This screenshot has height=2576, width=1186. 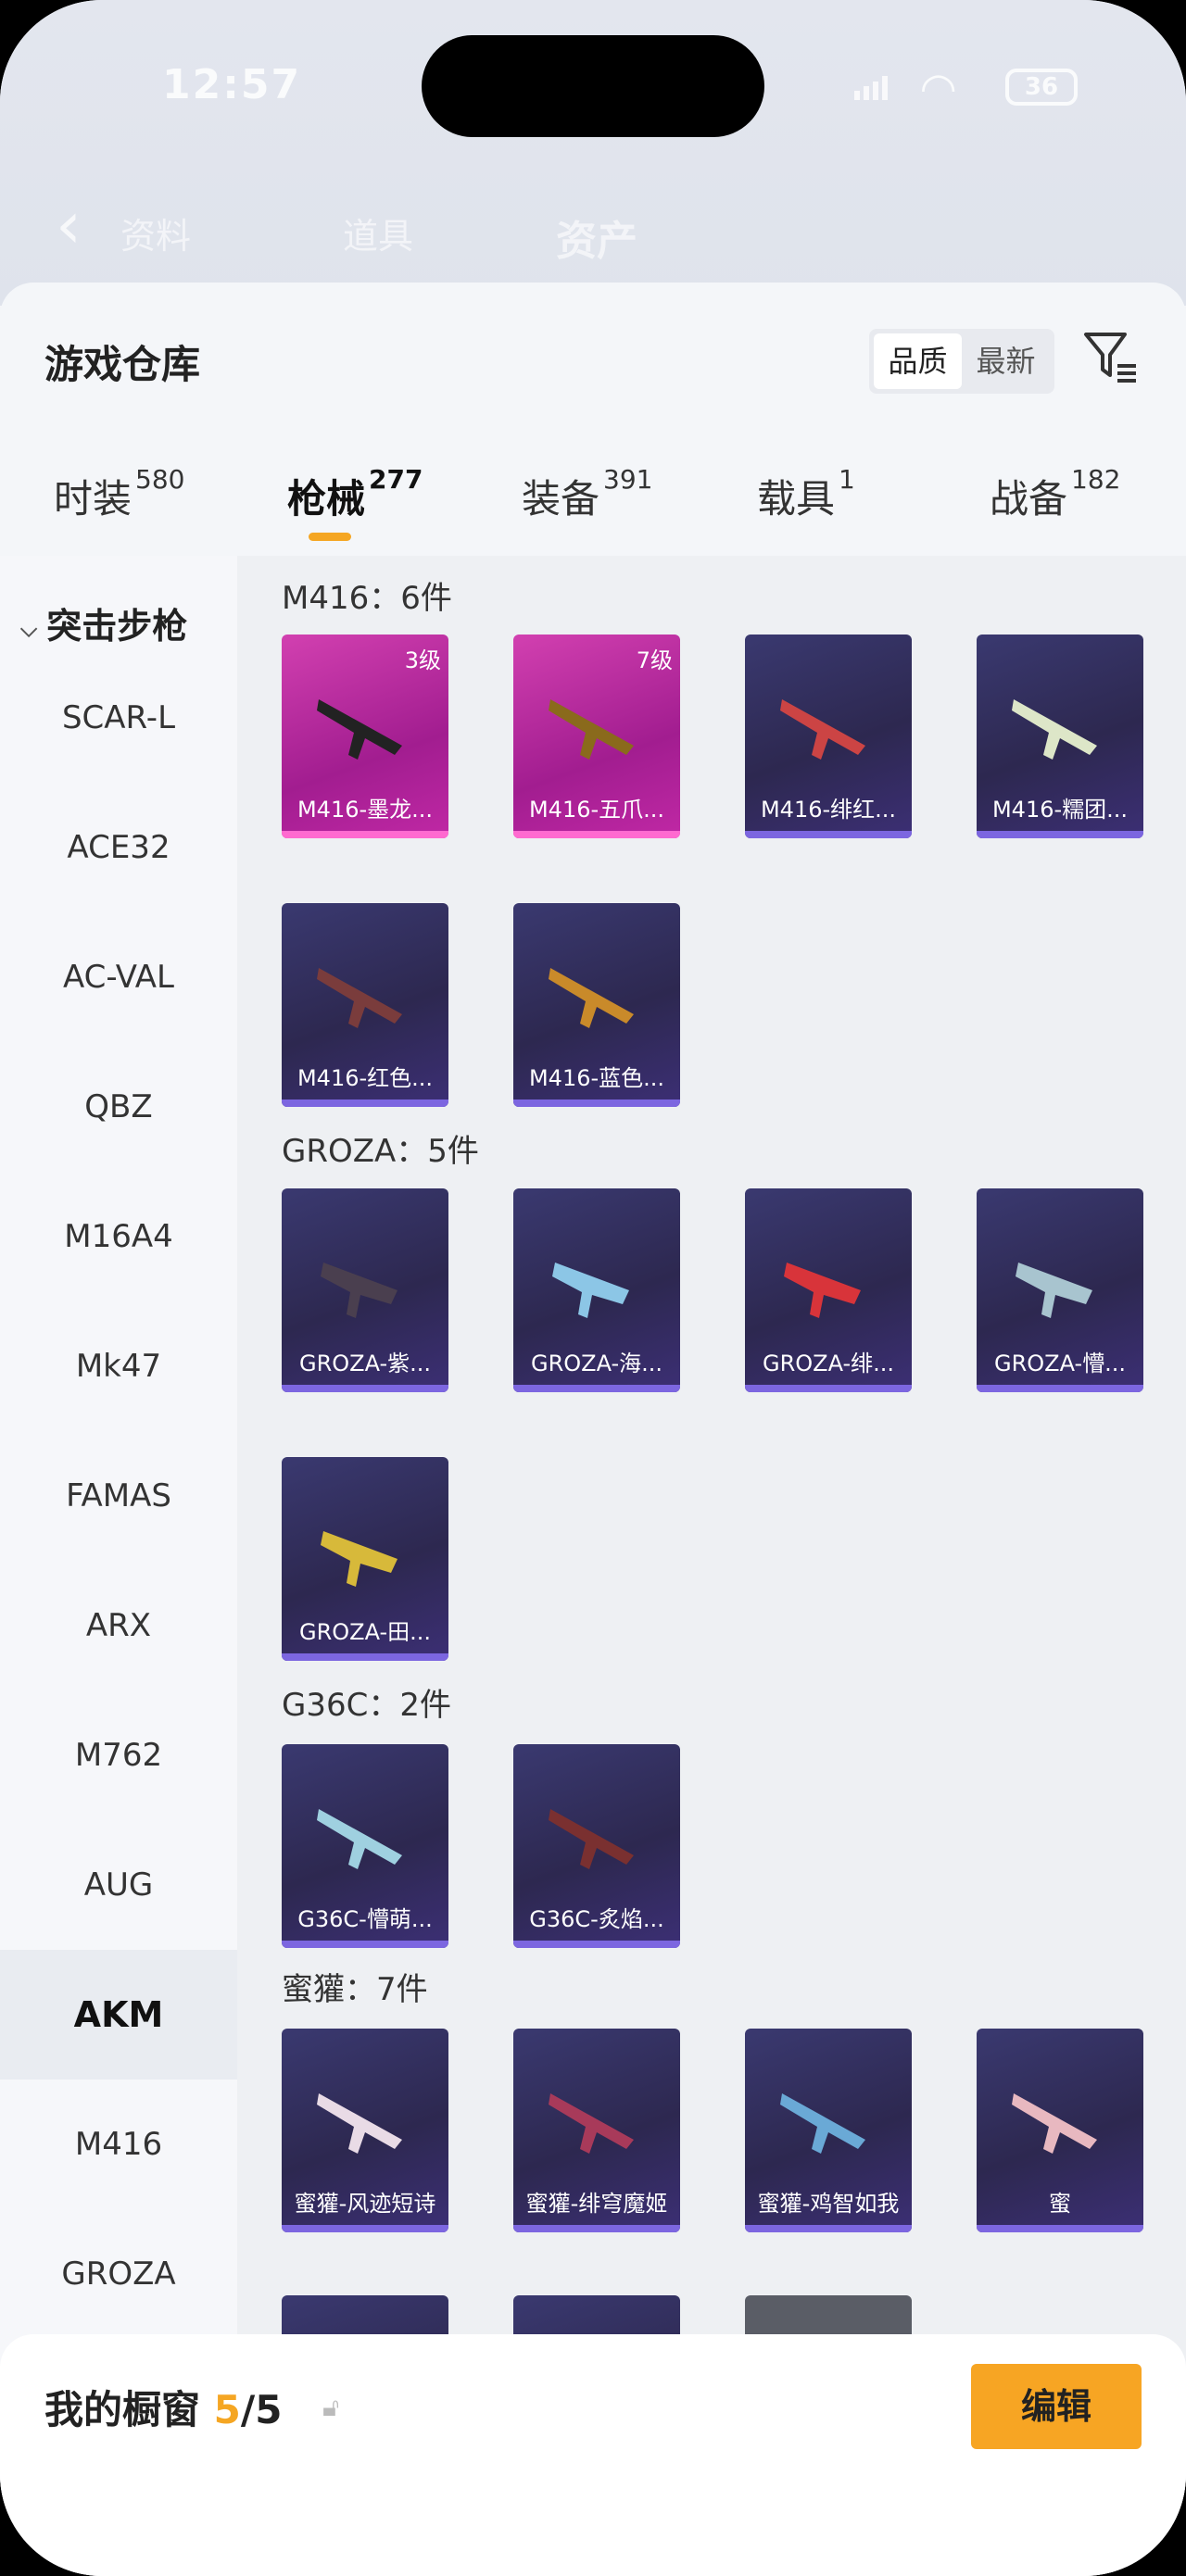 I want to click on tab-equipment: 装备 391, so click(x=587, y=494).